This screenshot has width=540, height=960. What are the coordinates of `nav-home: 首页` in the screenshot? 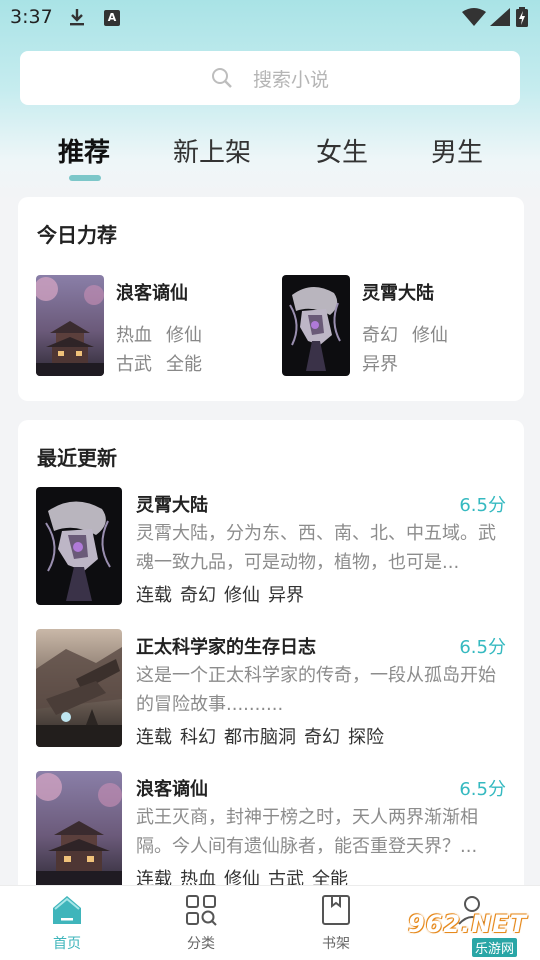 It's located at (67, 923).